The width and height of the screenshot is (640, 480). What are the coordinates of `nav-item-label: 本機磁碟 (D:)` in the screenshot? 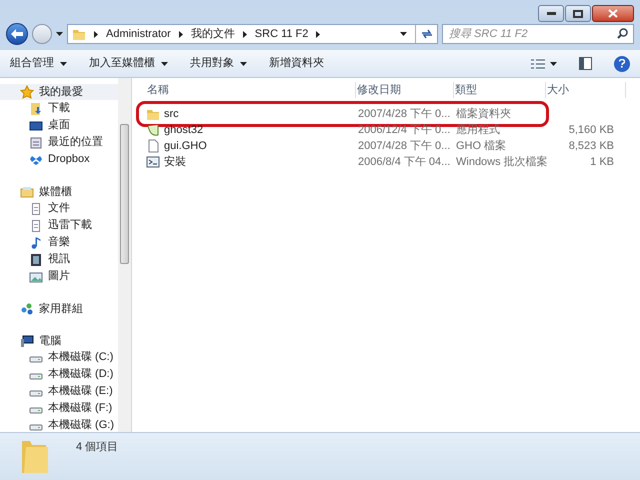 It's located at (81, 374).